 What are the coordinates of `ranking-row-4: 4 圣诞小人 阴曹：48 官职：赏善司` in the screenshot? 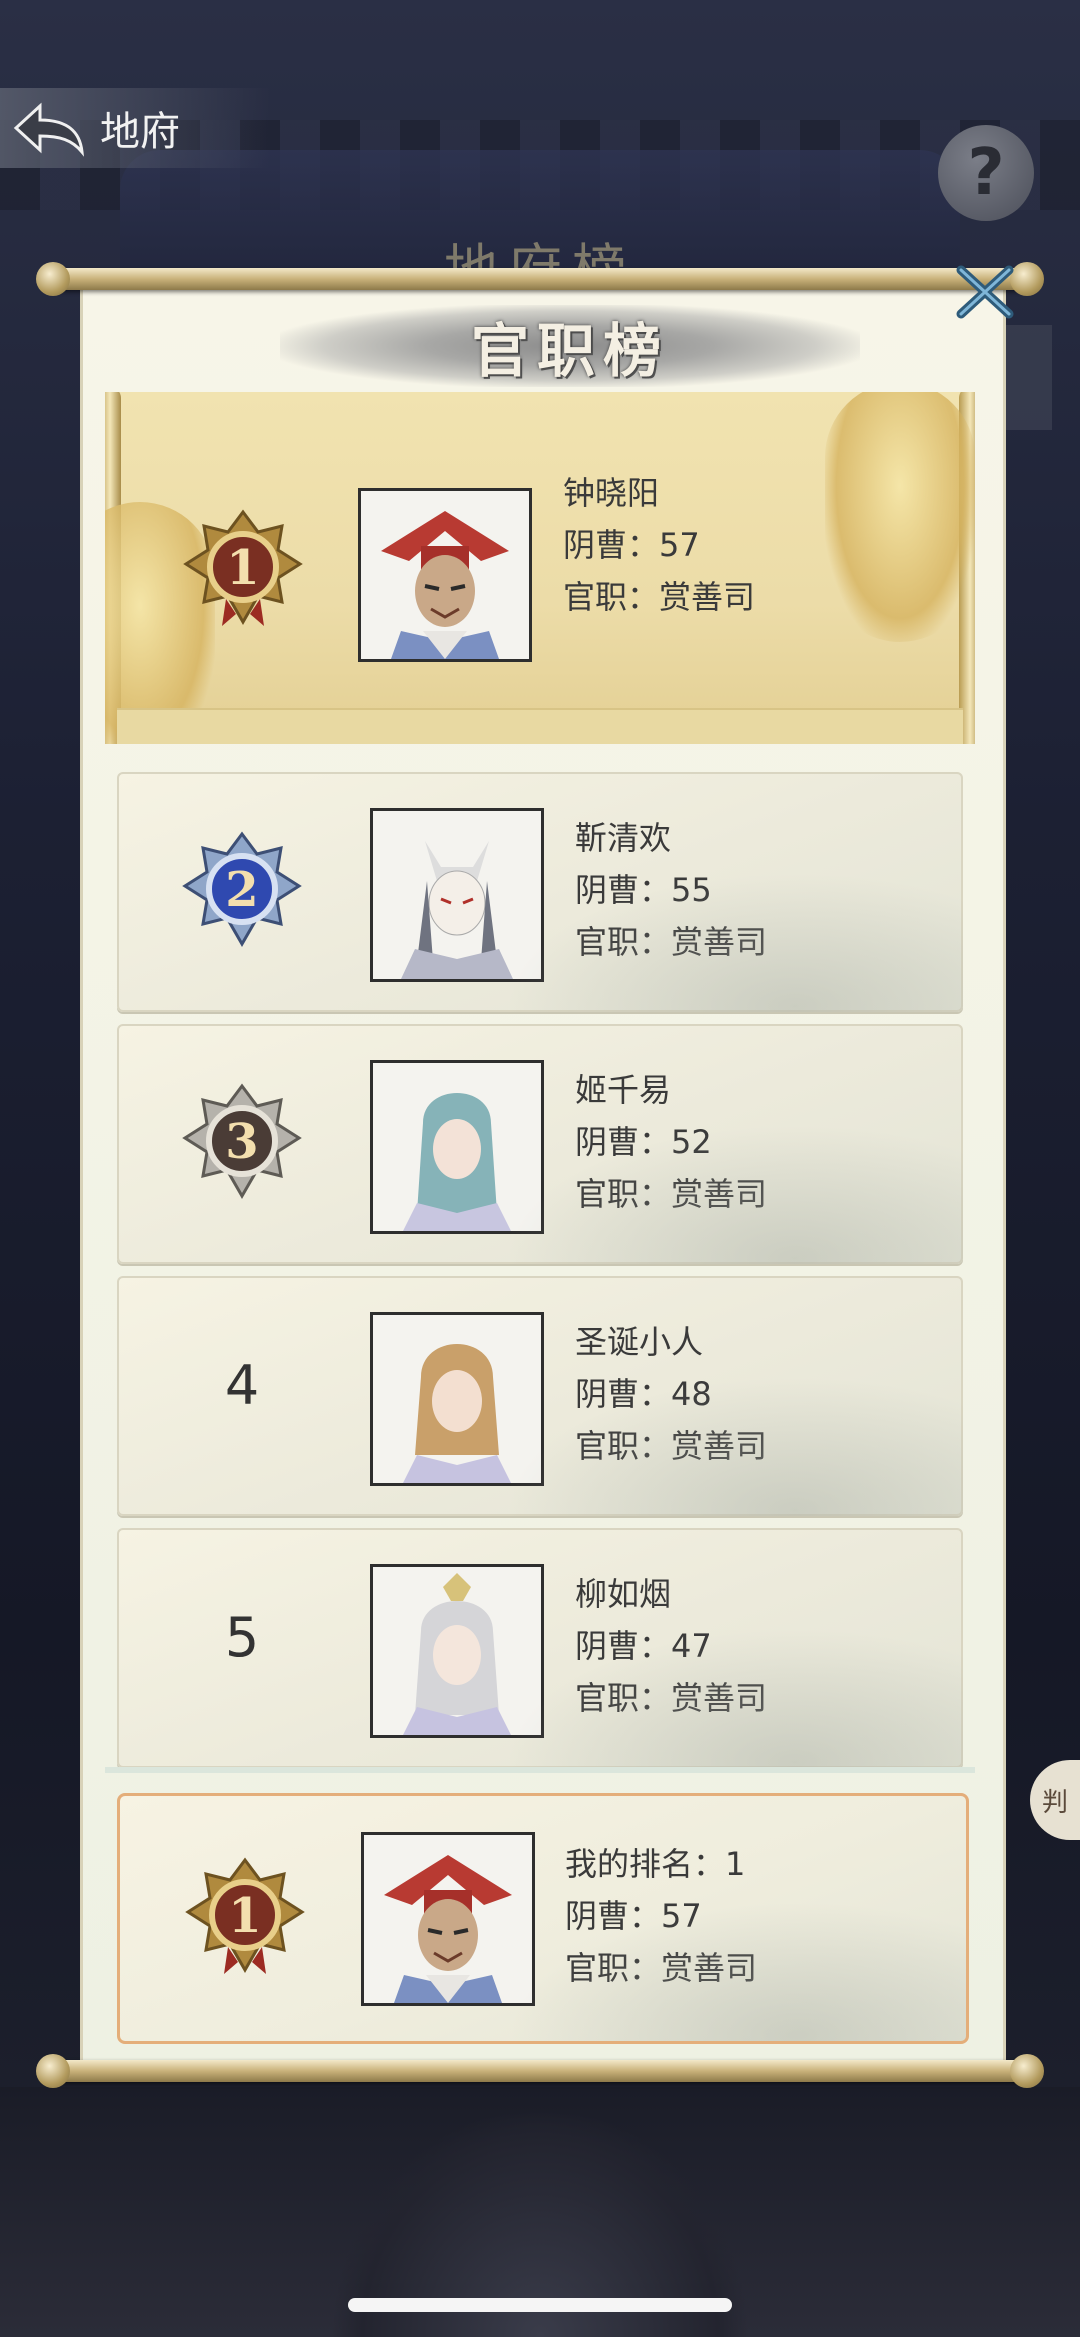 It's located at (540, 1396).